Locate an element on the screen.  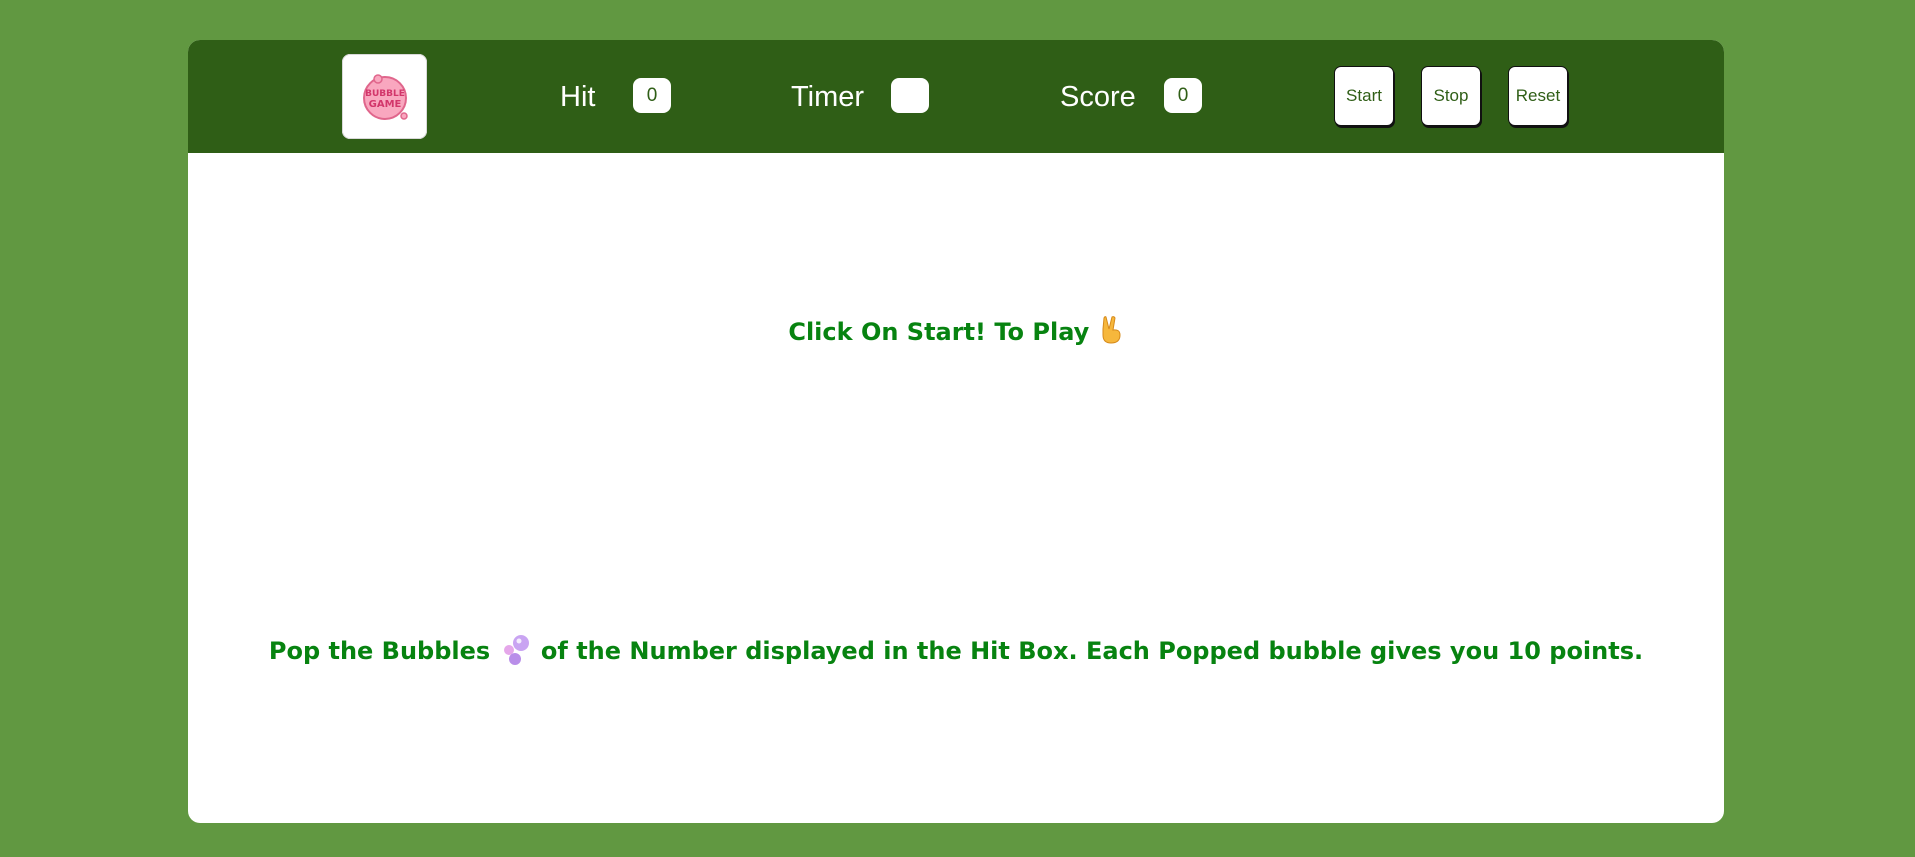
bubble-game-logo-icon: BUBBLE GAME is located at coordinates (385, 96).